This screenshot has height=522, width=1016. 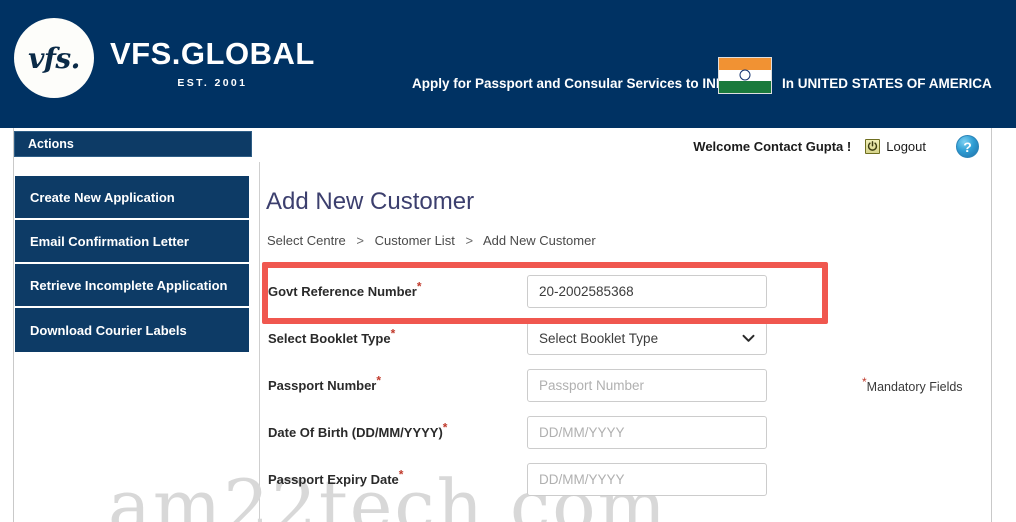 What do you see at coordinates (599, 338) in the screenshot?
I see `booklet-type-selected-value: Select Booklet Type` at bounding box center [599, 338].